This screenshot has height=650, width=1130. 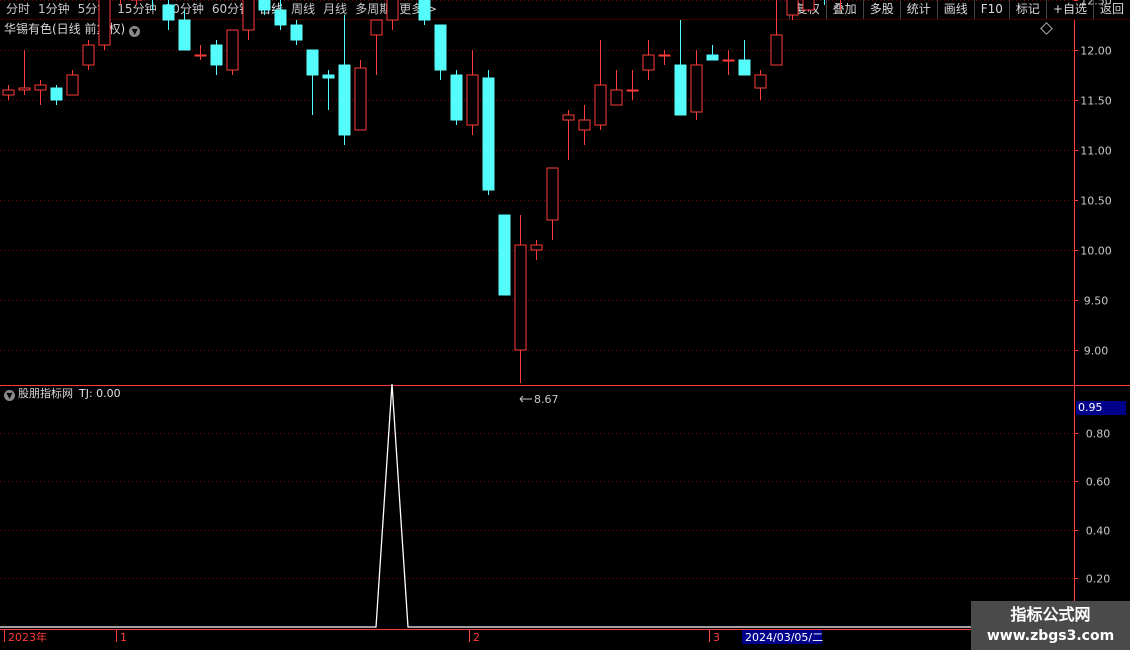 What do you see at coordinates (1096, 251) in the screenshot?
I see `price-tick-label: 10.00` at bounding box center [1096, 251].